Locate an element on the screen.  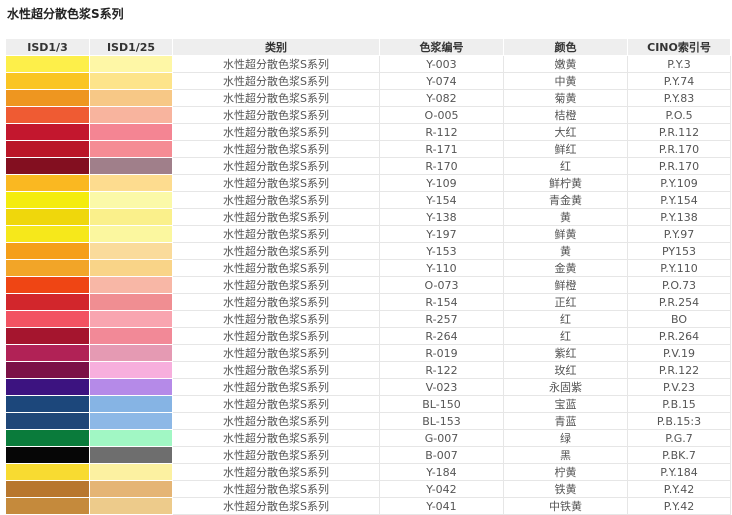
cell-color: 鲜橙 is located at coordinates (565, 285).